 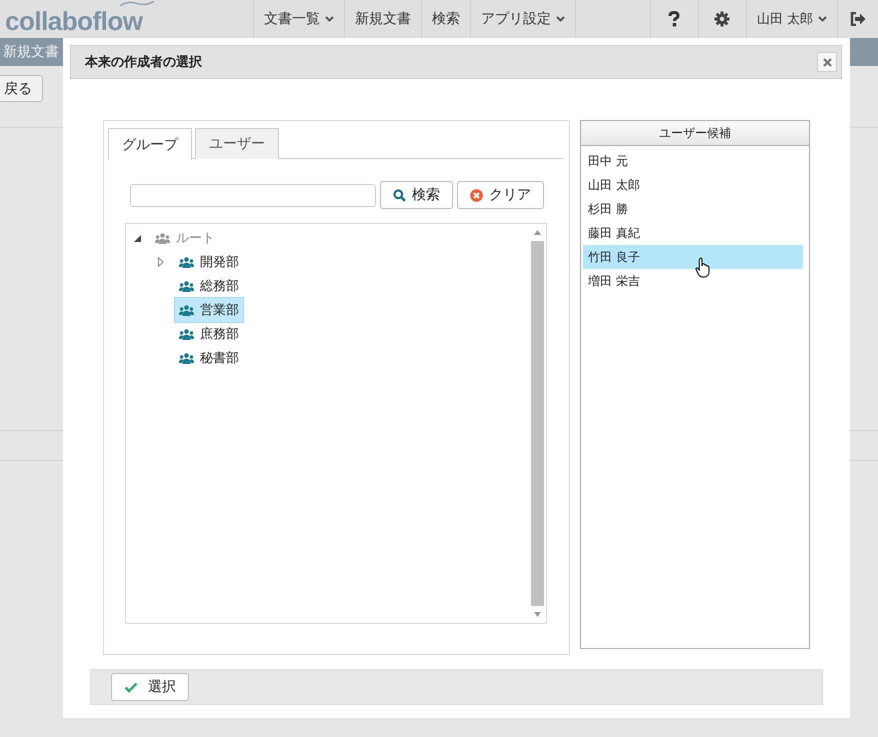 I want to click on tree-node: 秘書部, so click(x=209, y=358).